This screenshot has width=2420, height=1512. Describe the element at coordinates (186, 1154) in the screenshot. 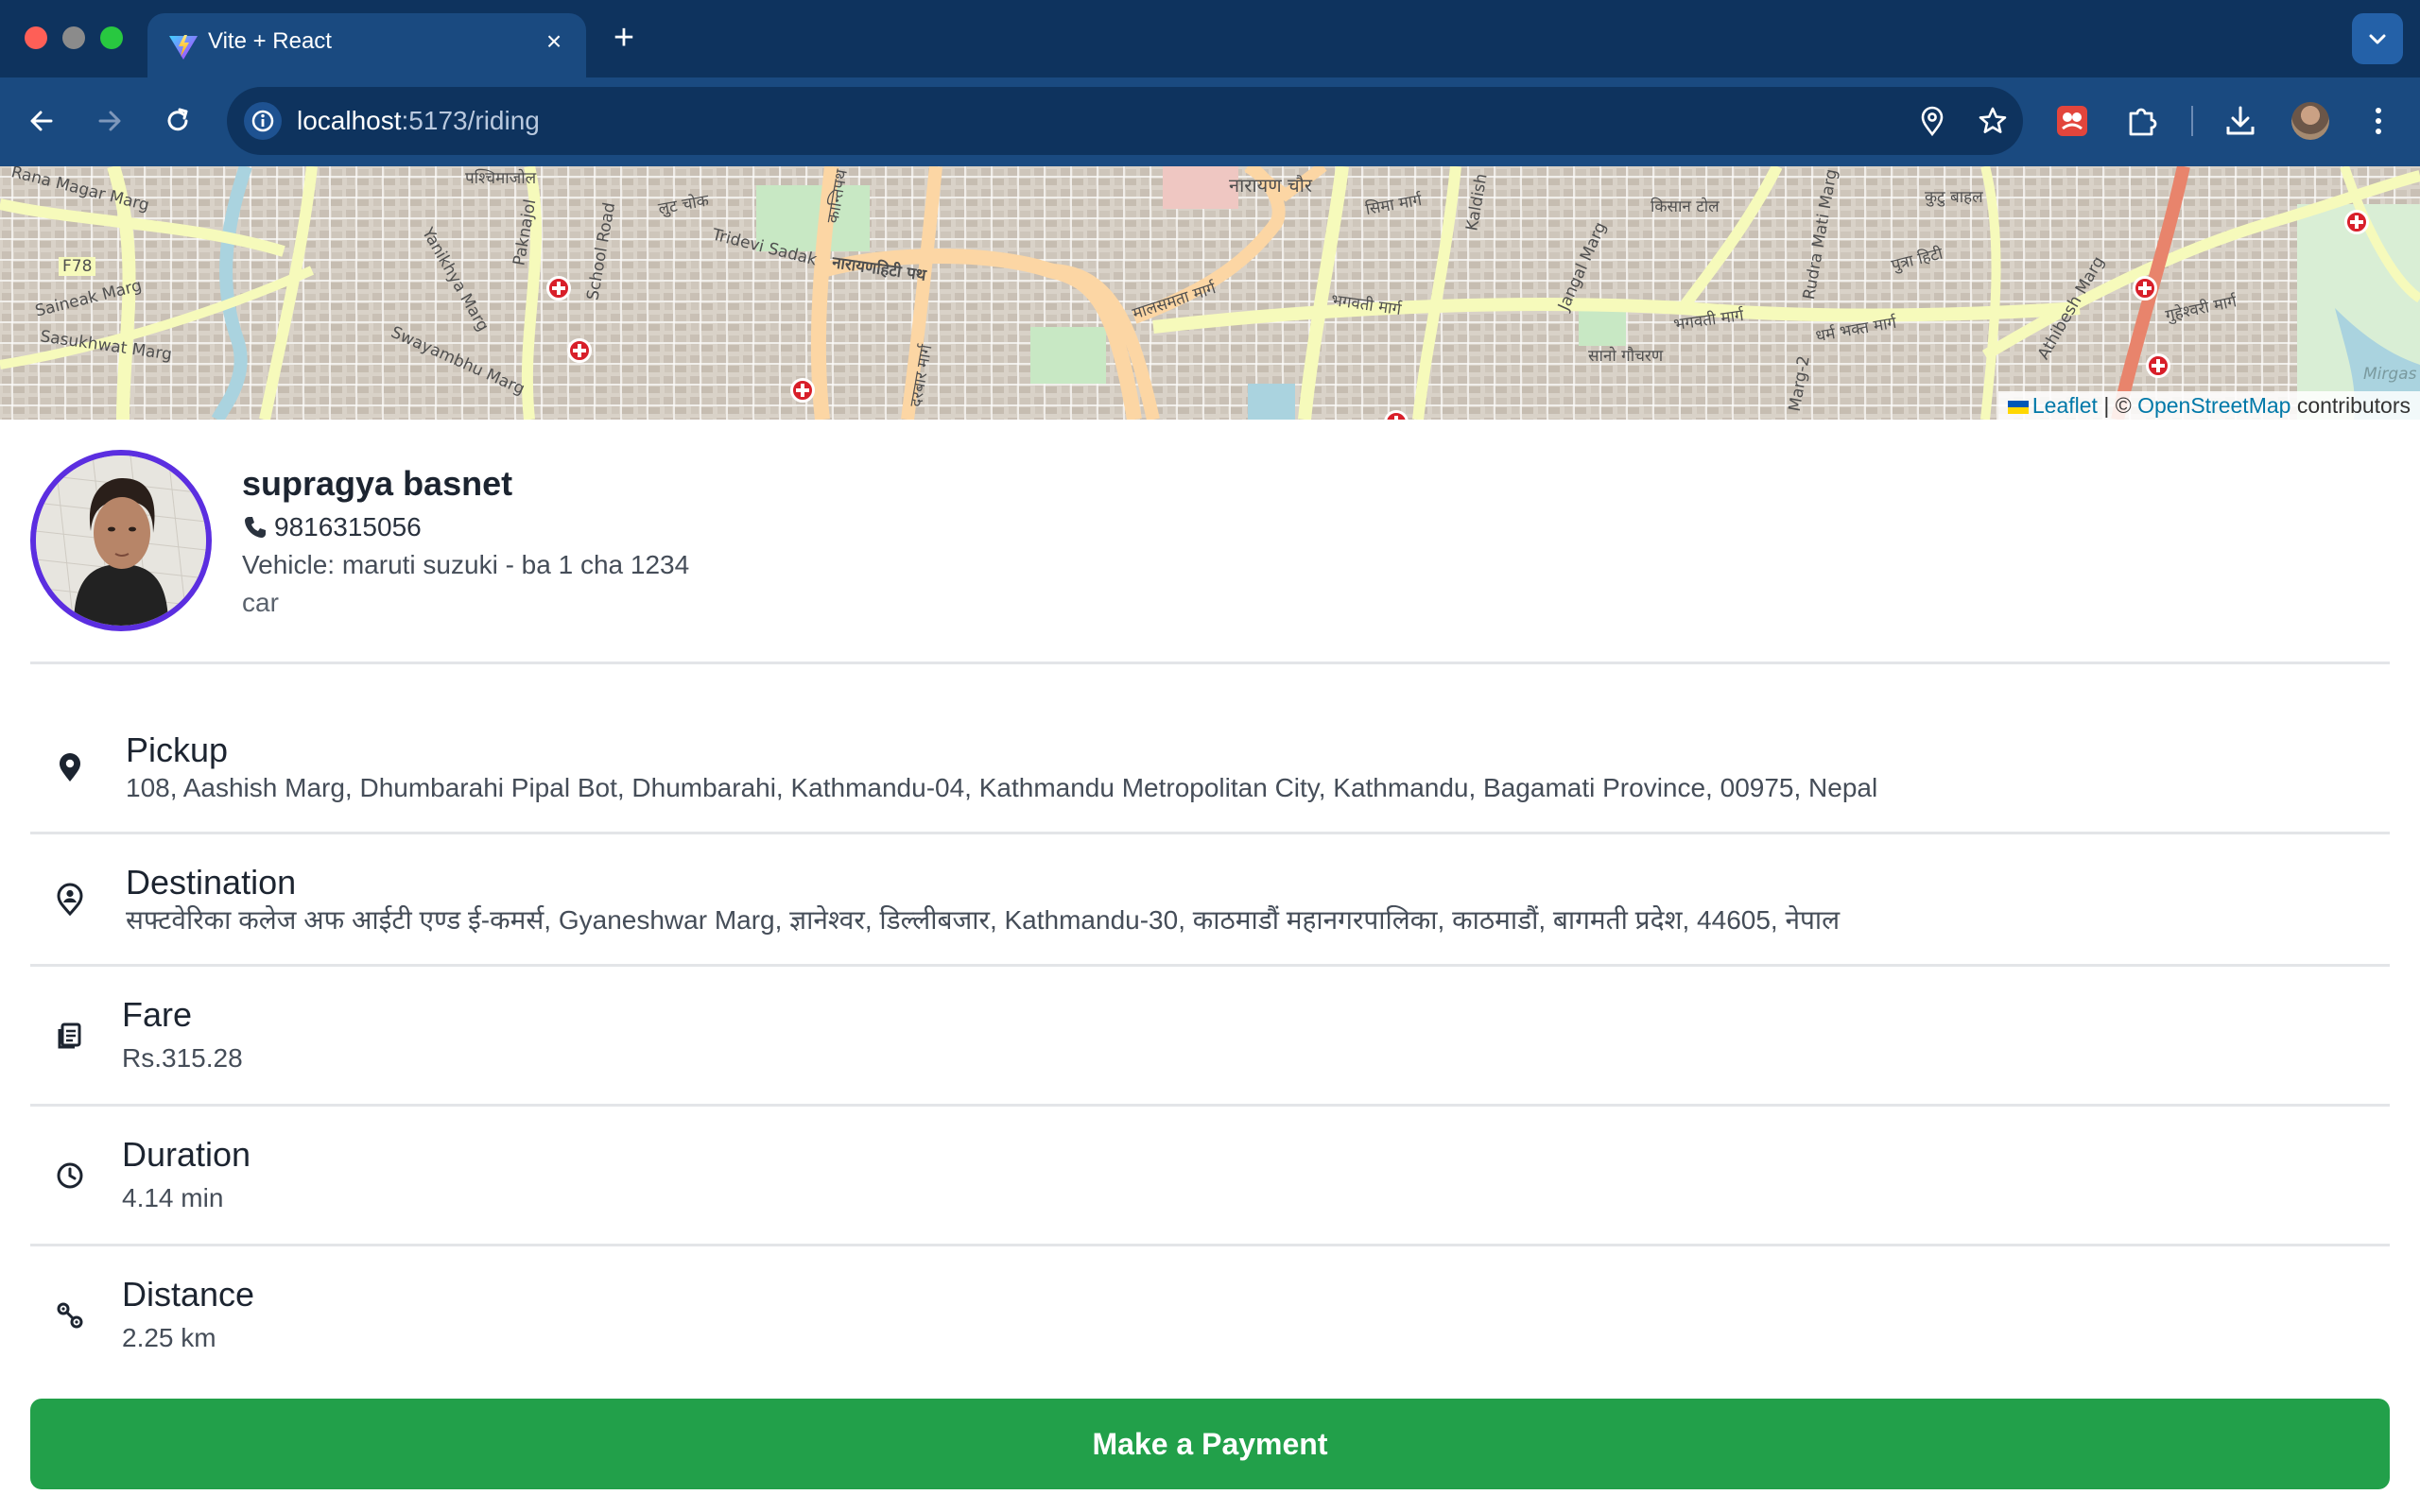

I see `duration-label: Duration` at that location.